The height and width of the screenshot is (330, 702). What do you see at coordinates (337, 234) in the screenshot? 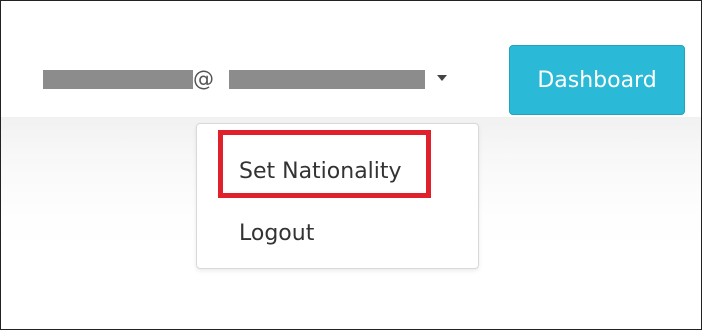
I see `menu-item-logout: Logout` at bounding box center [337, 234].